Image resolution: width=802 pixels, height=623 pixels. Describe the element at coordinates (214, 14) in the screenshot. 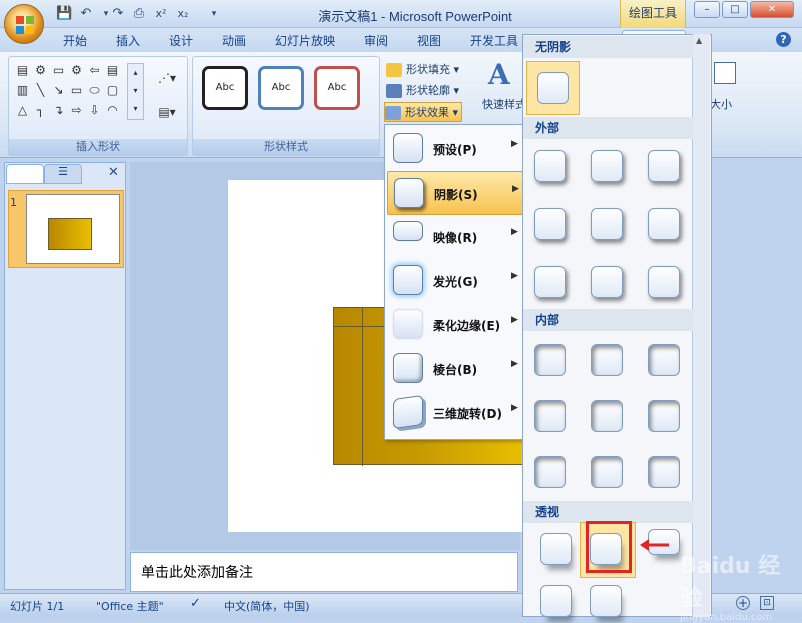

I see `customize-qat-icon: ▾` at that location.